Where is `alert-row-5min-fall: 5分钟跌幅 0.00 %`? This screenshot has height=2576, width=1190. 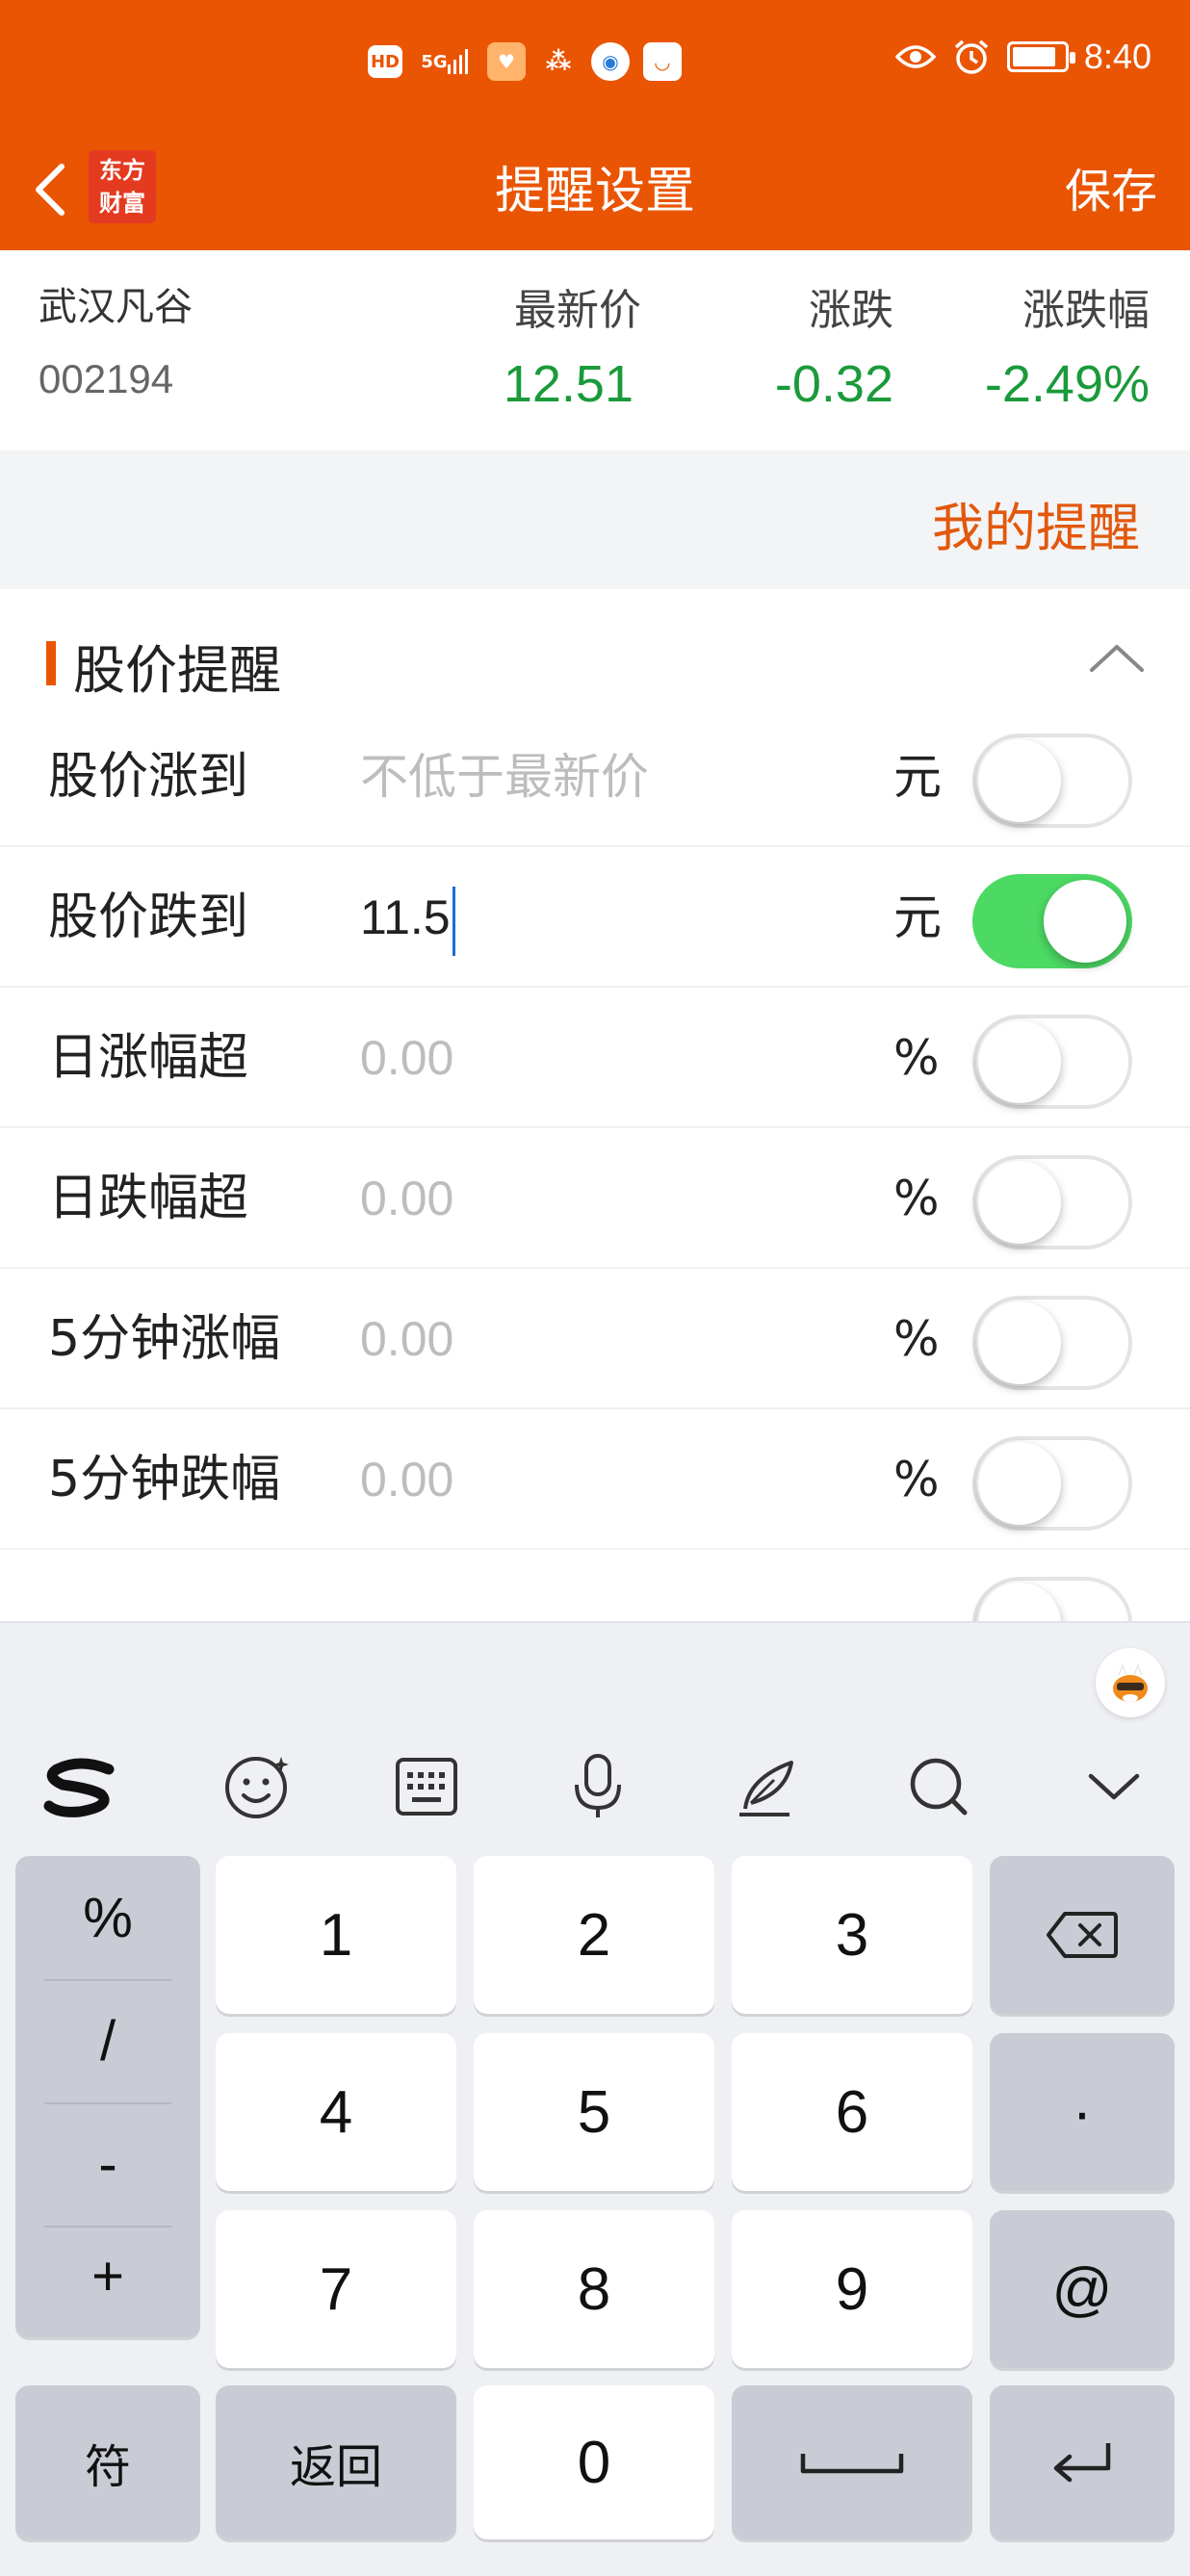 alert-row-5min-fall: 5分钟跌幅 0.00 % is located at coordinates (595, 1480).